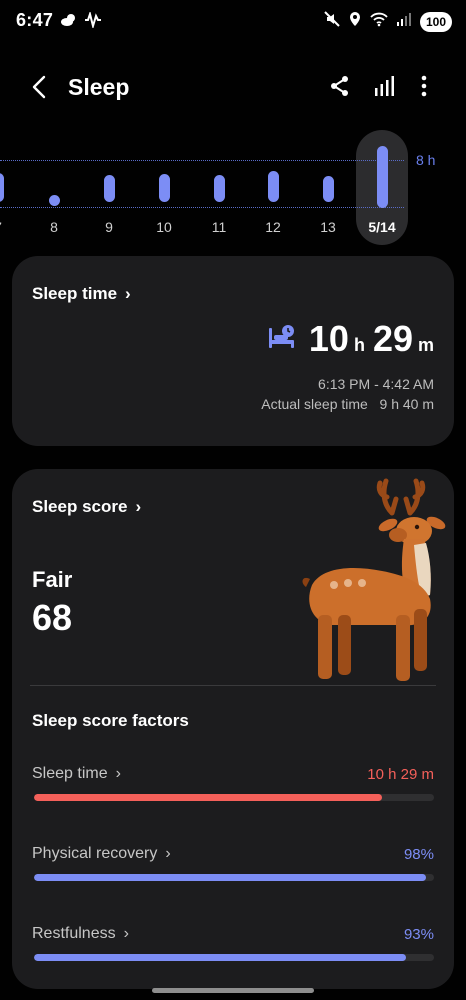 The height and width of the screenshot is (1000, 466). Describe the element at coordinates (404, 21) in the screenshot. I see `signal-icon` at that location.